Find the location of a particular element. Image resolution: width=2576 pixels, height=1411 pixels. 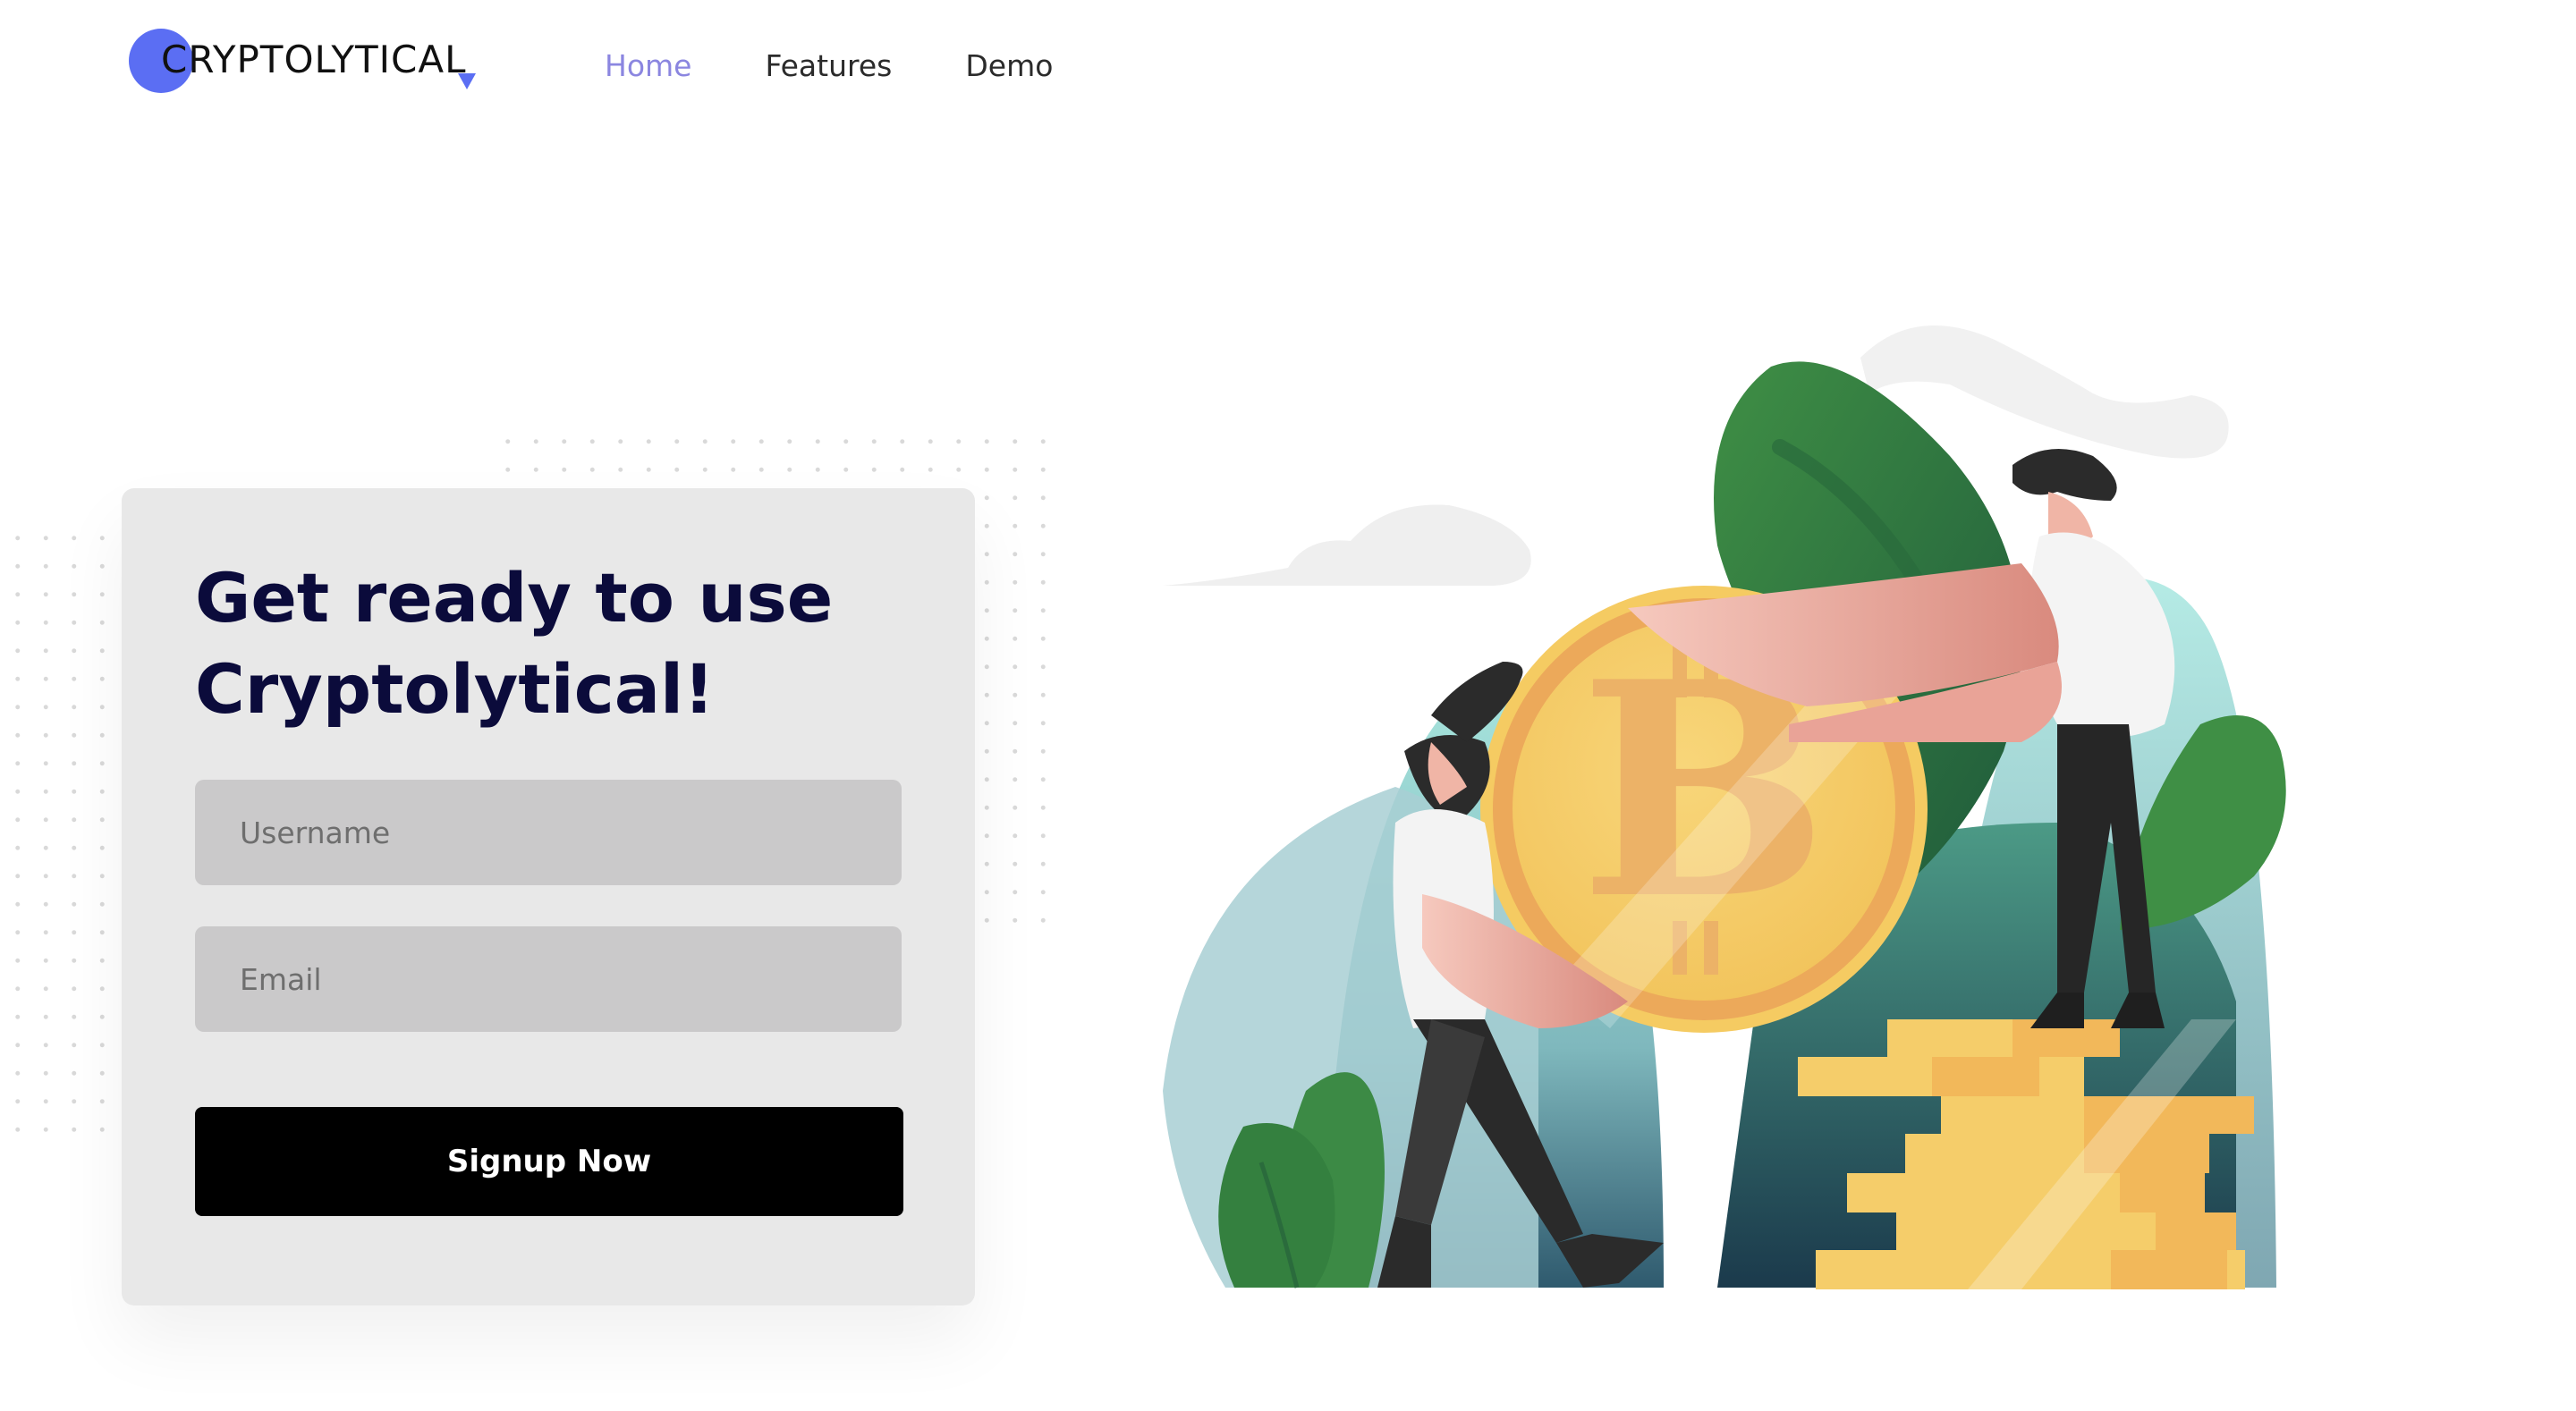

main-nav: Home Features Demo is located at coordinates (829, 65).